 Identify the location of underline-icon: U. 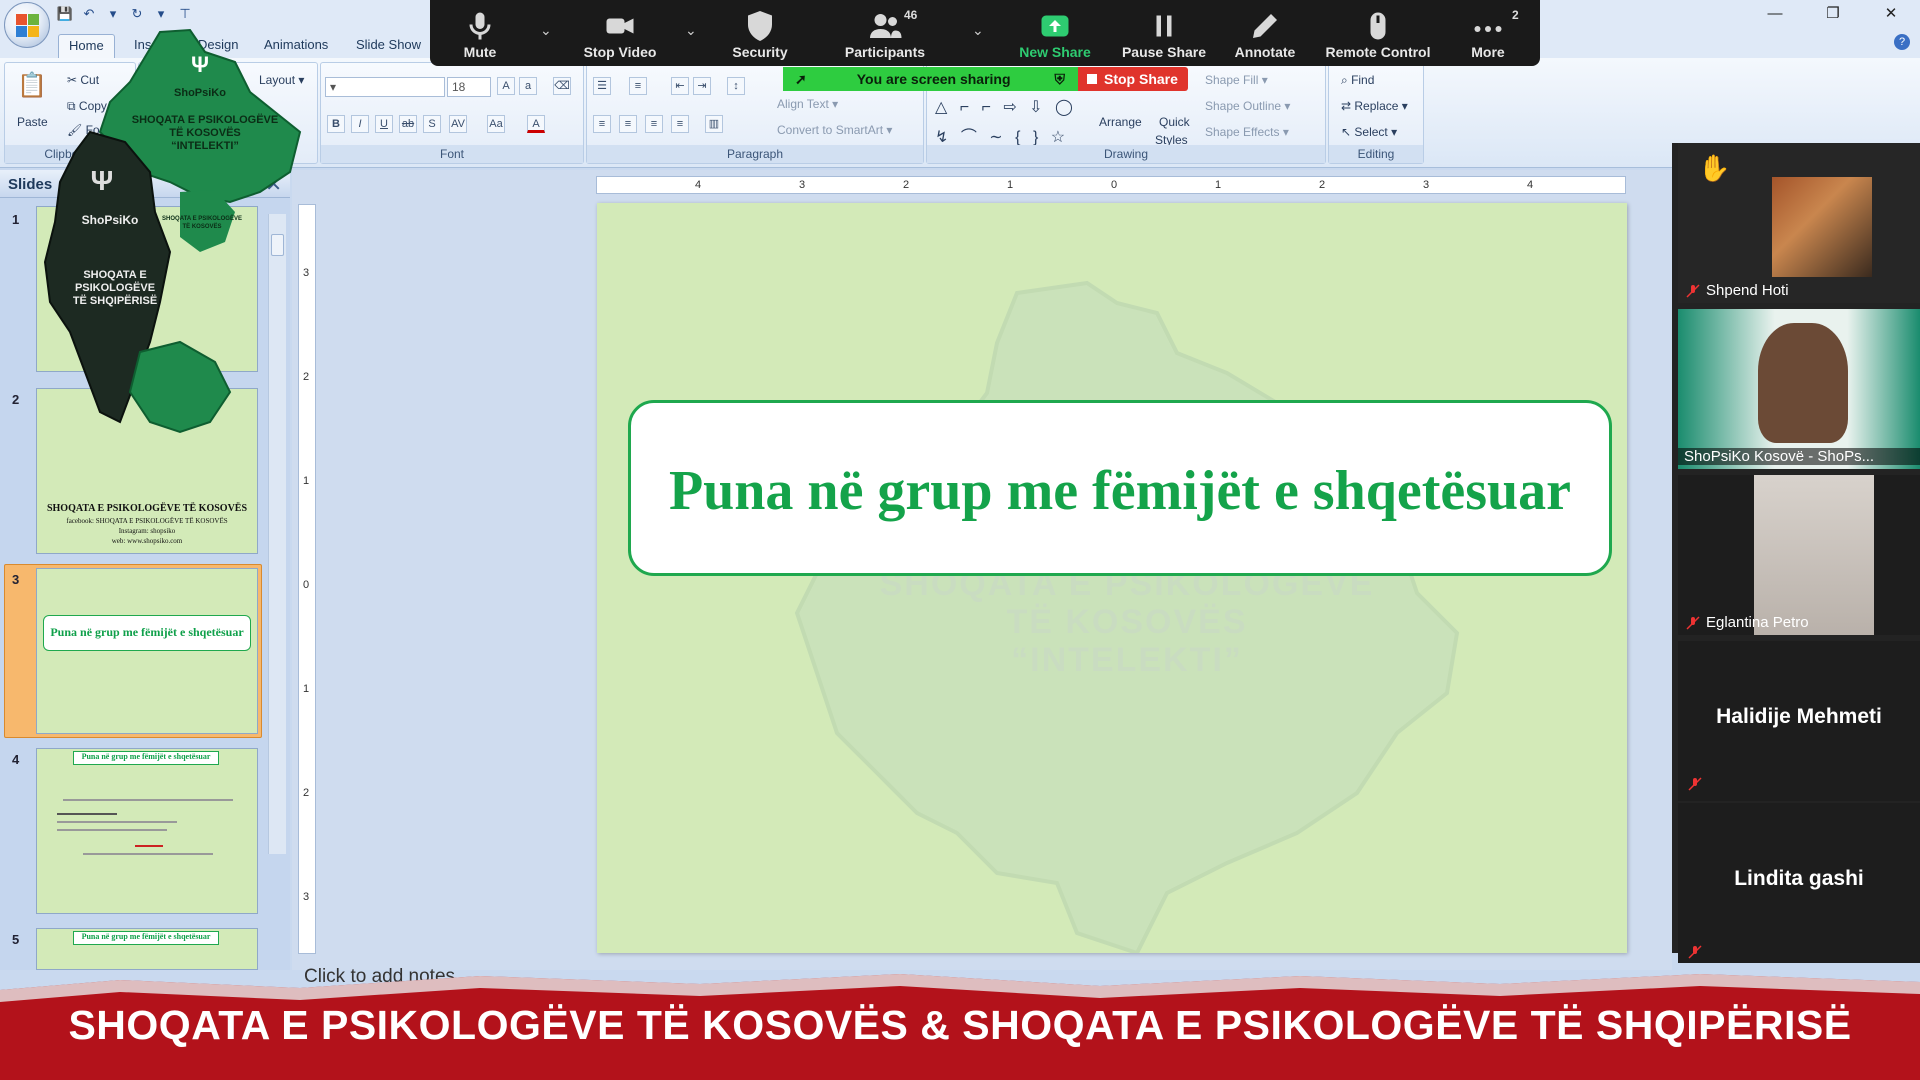
(384, 124).